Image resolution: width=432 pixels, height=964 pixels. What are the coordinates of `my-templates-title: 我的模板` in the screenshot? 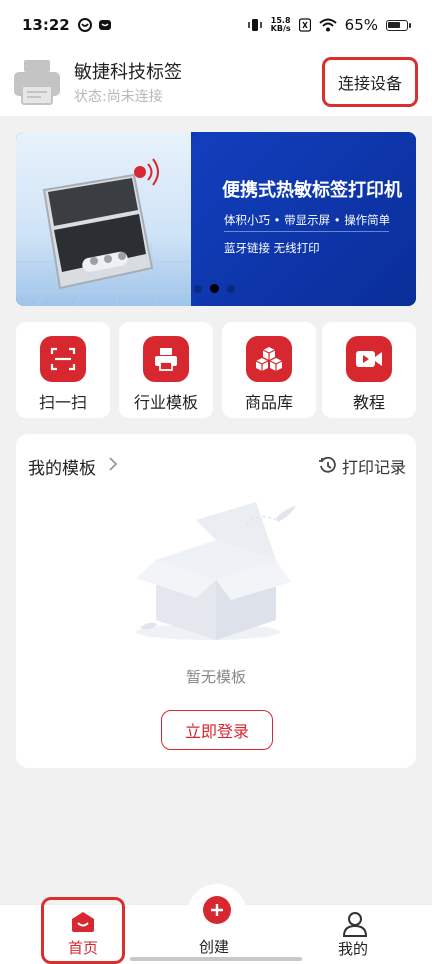 It's located at (62, 466).